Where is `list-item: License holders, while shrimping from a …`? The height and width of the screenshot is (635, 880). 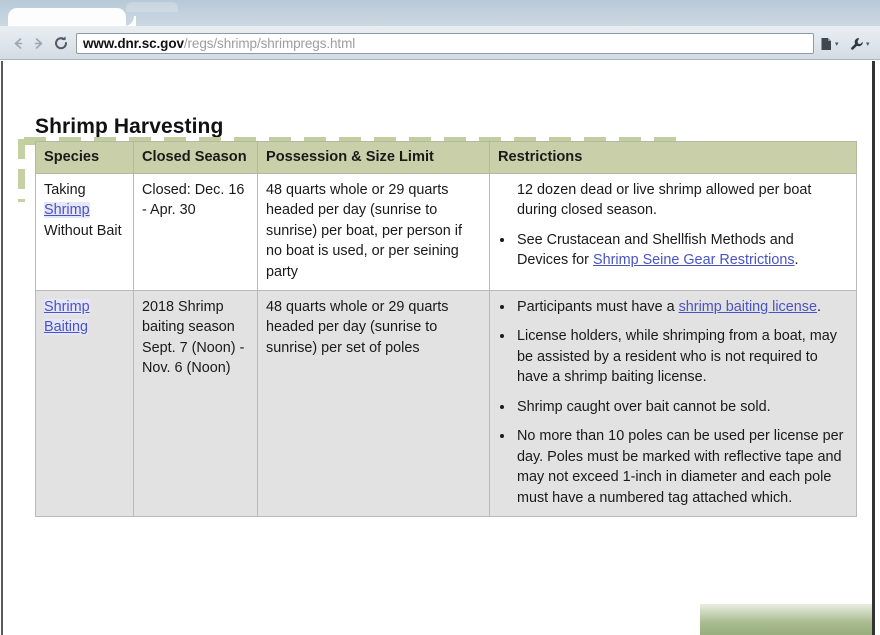
list-item: License holders, while shrimping from a … is located at coordinates (681, 356).